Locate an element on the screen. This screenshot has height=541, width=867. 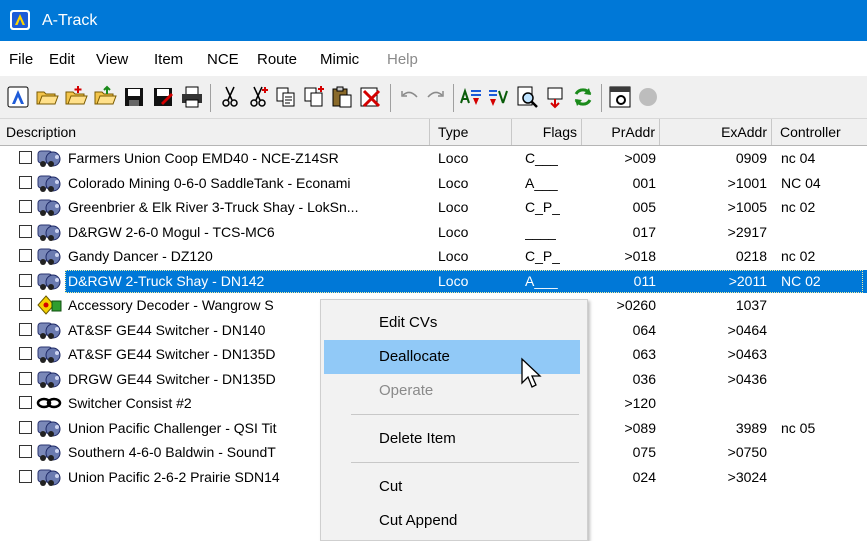
toolbar is located at coordinates (433, 97).